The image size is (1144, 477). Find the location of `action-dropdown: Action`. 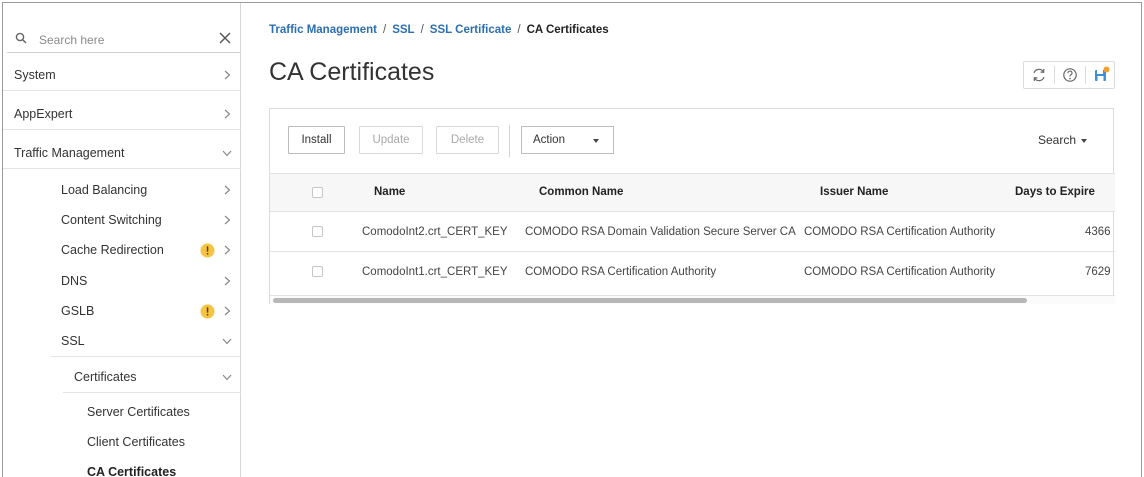

action-dropdown: Action is located at coordinates (567, 140).